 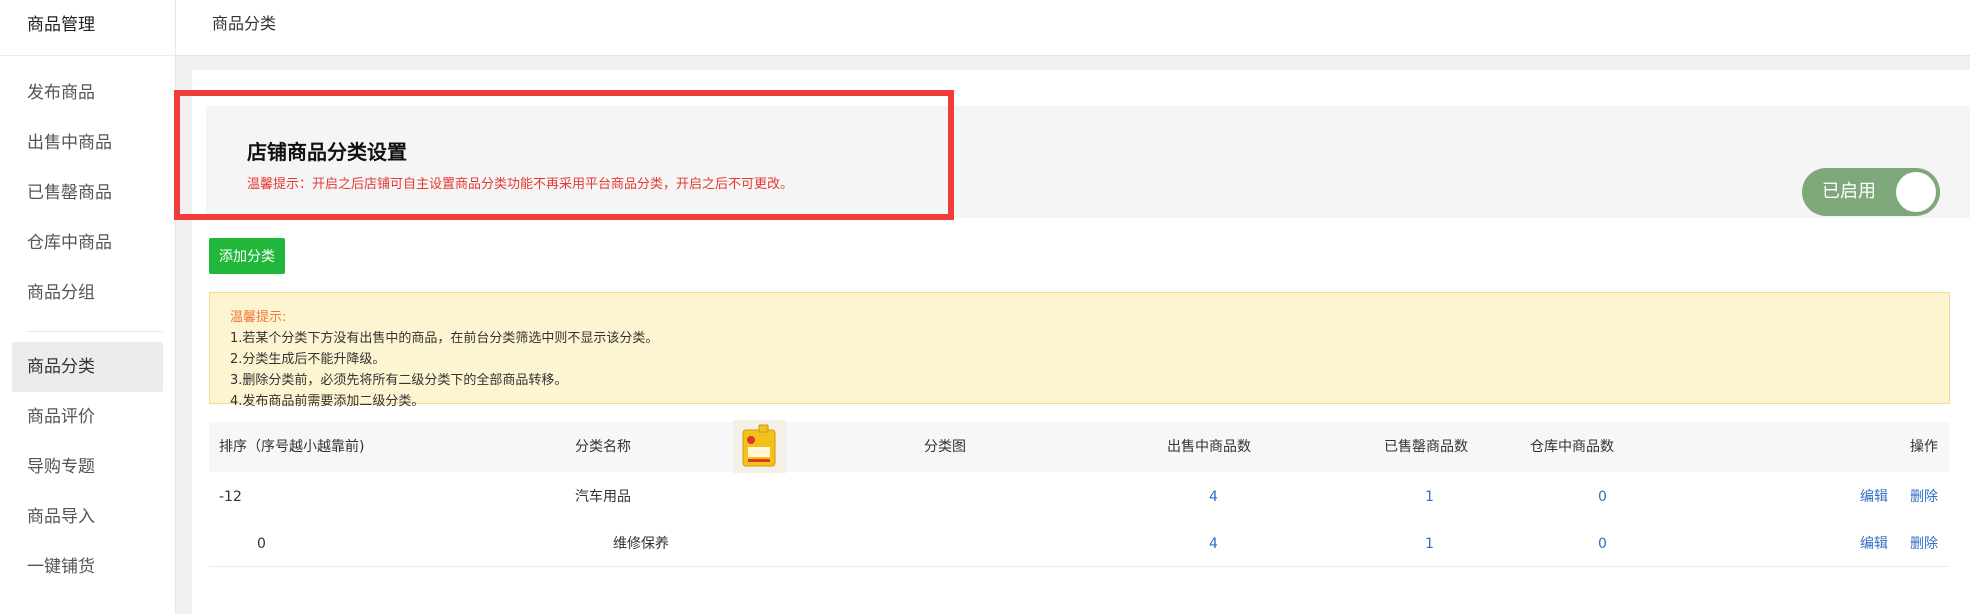 What do you see at coordinates (945, 447) in the screenshot?
I see `col-image: 分类图` at bounding box center [945, 447].